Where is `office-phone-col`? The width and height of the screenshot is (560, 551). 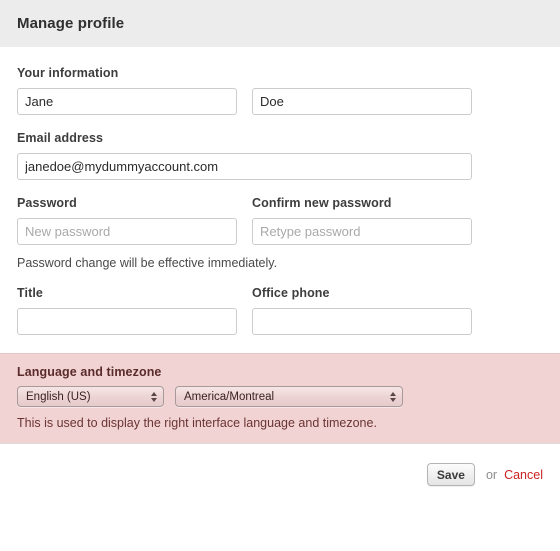
office-phone-col is located at coordinates (362, 321).